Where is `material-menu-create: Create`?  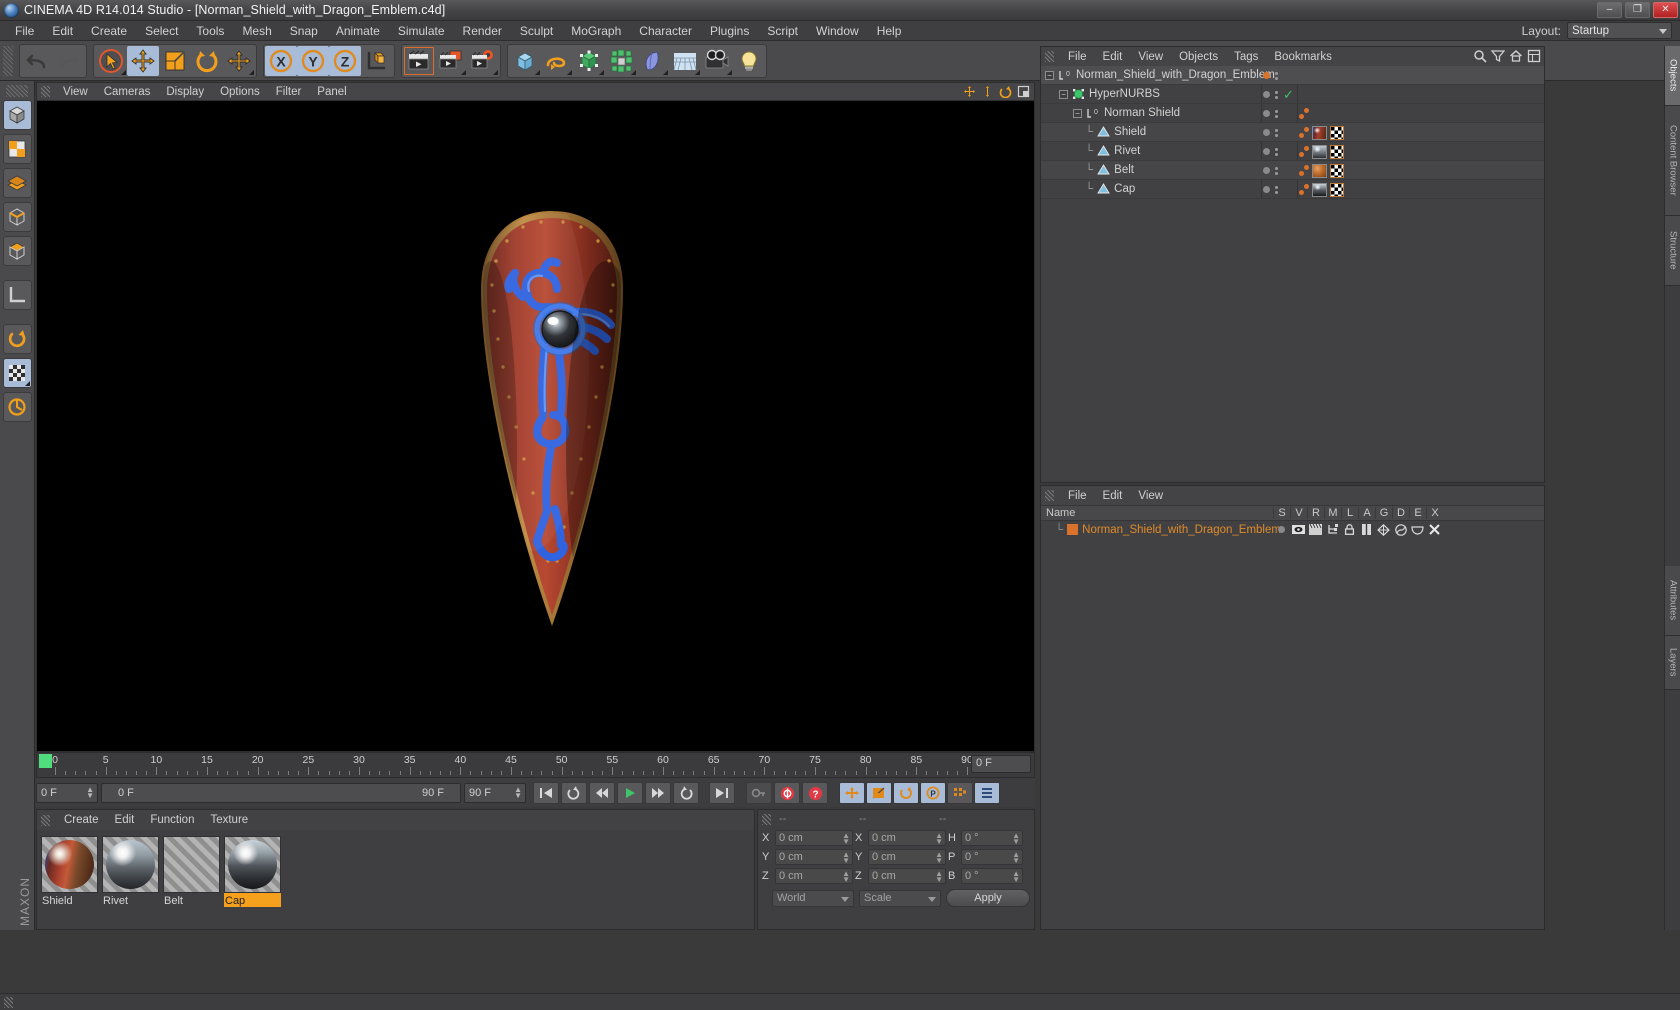
material-menu-create: Create is located at coordinates (81, 820).